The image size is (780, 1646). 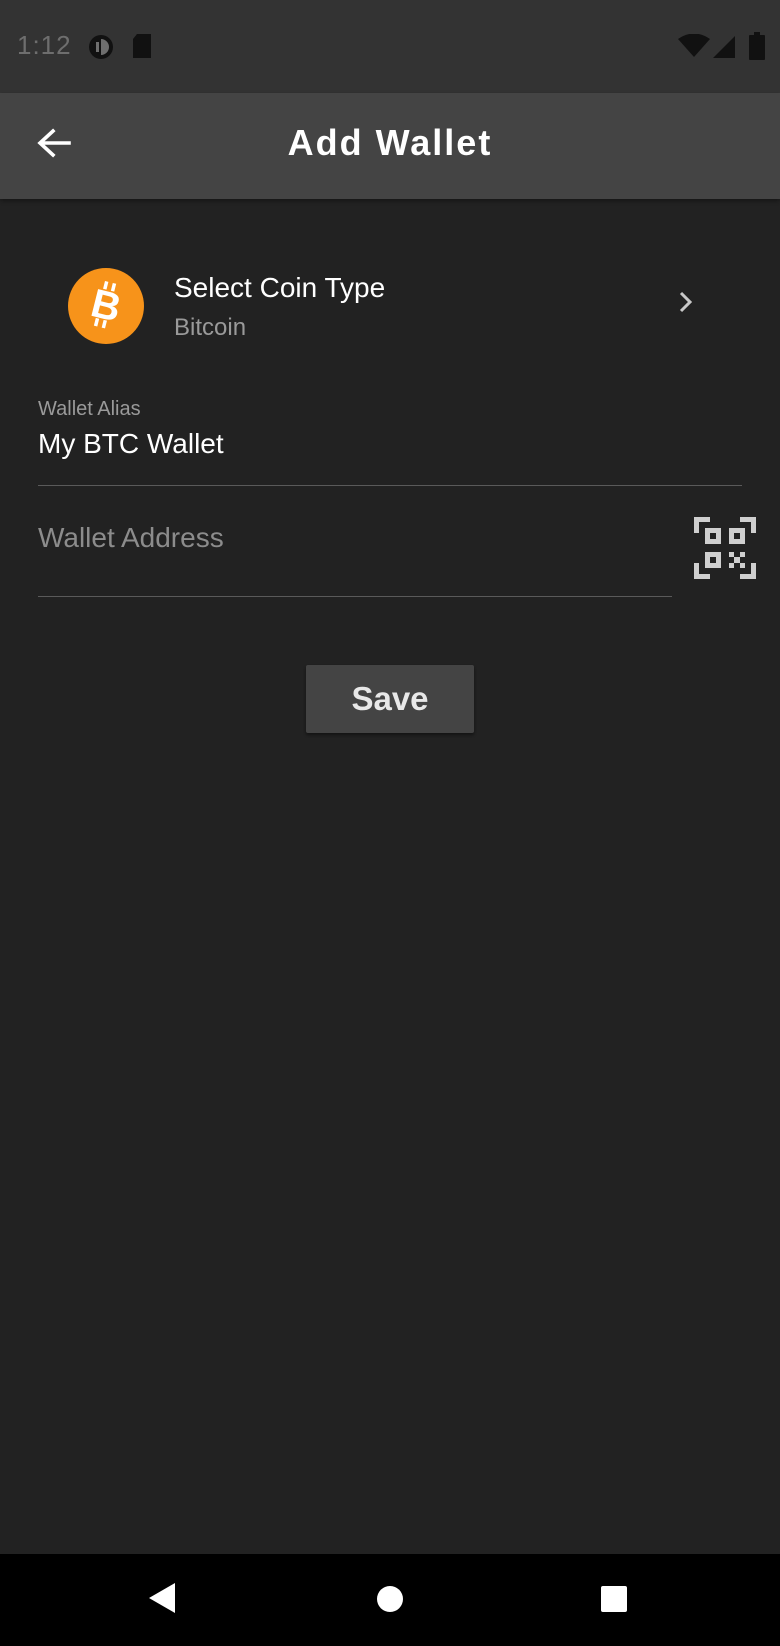 I want to click on wallet-alias-input, so click(x=388, y=444).